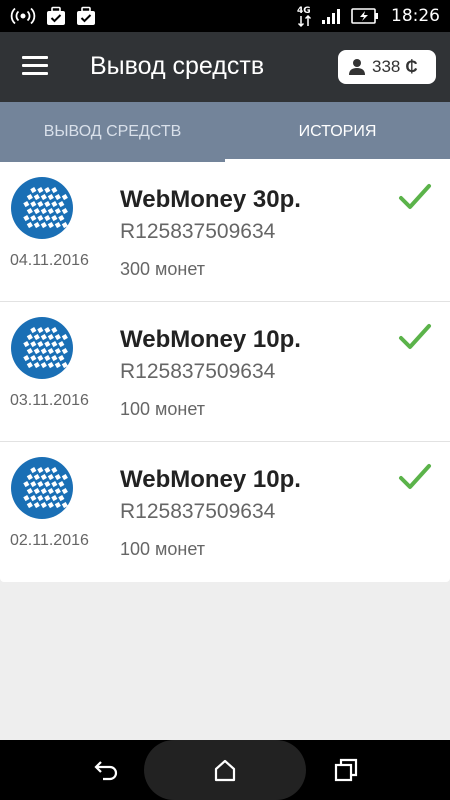 The height and width of the screenshot is (800, 450). I want to click on tab-bar: ВЫВОД СРЕДСТВ ИСТОРИЯ, so click(225, 132).